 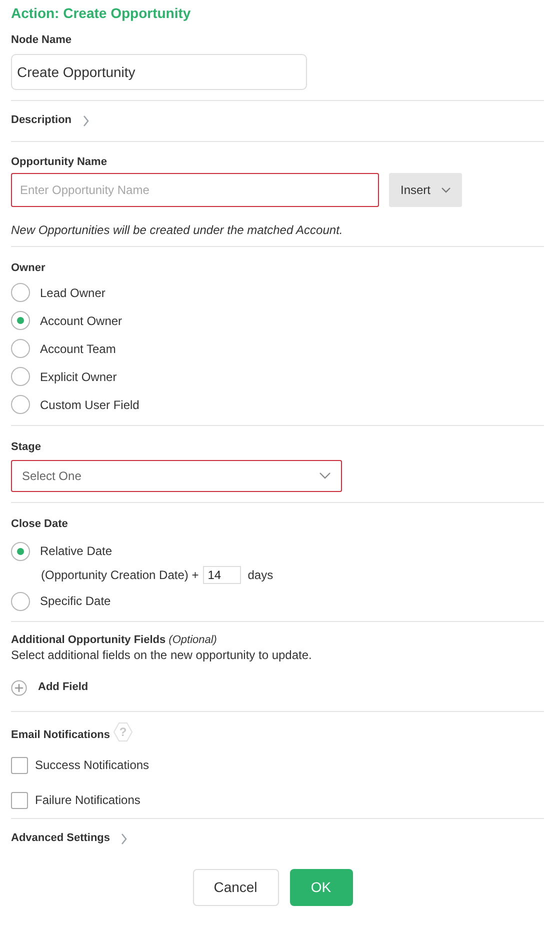 What do you see at coordinates (60, 735) in the screenshot?
I see `field-label: Email Notifications` at bounding box center [60, 735].